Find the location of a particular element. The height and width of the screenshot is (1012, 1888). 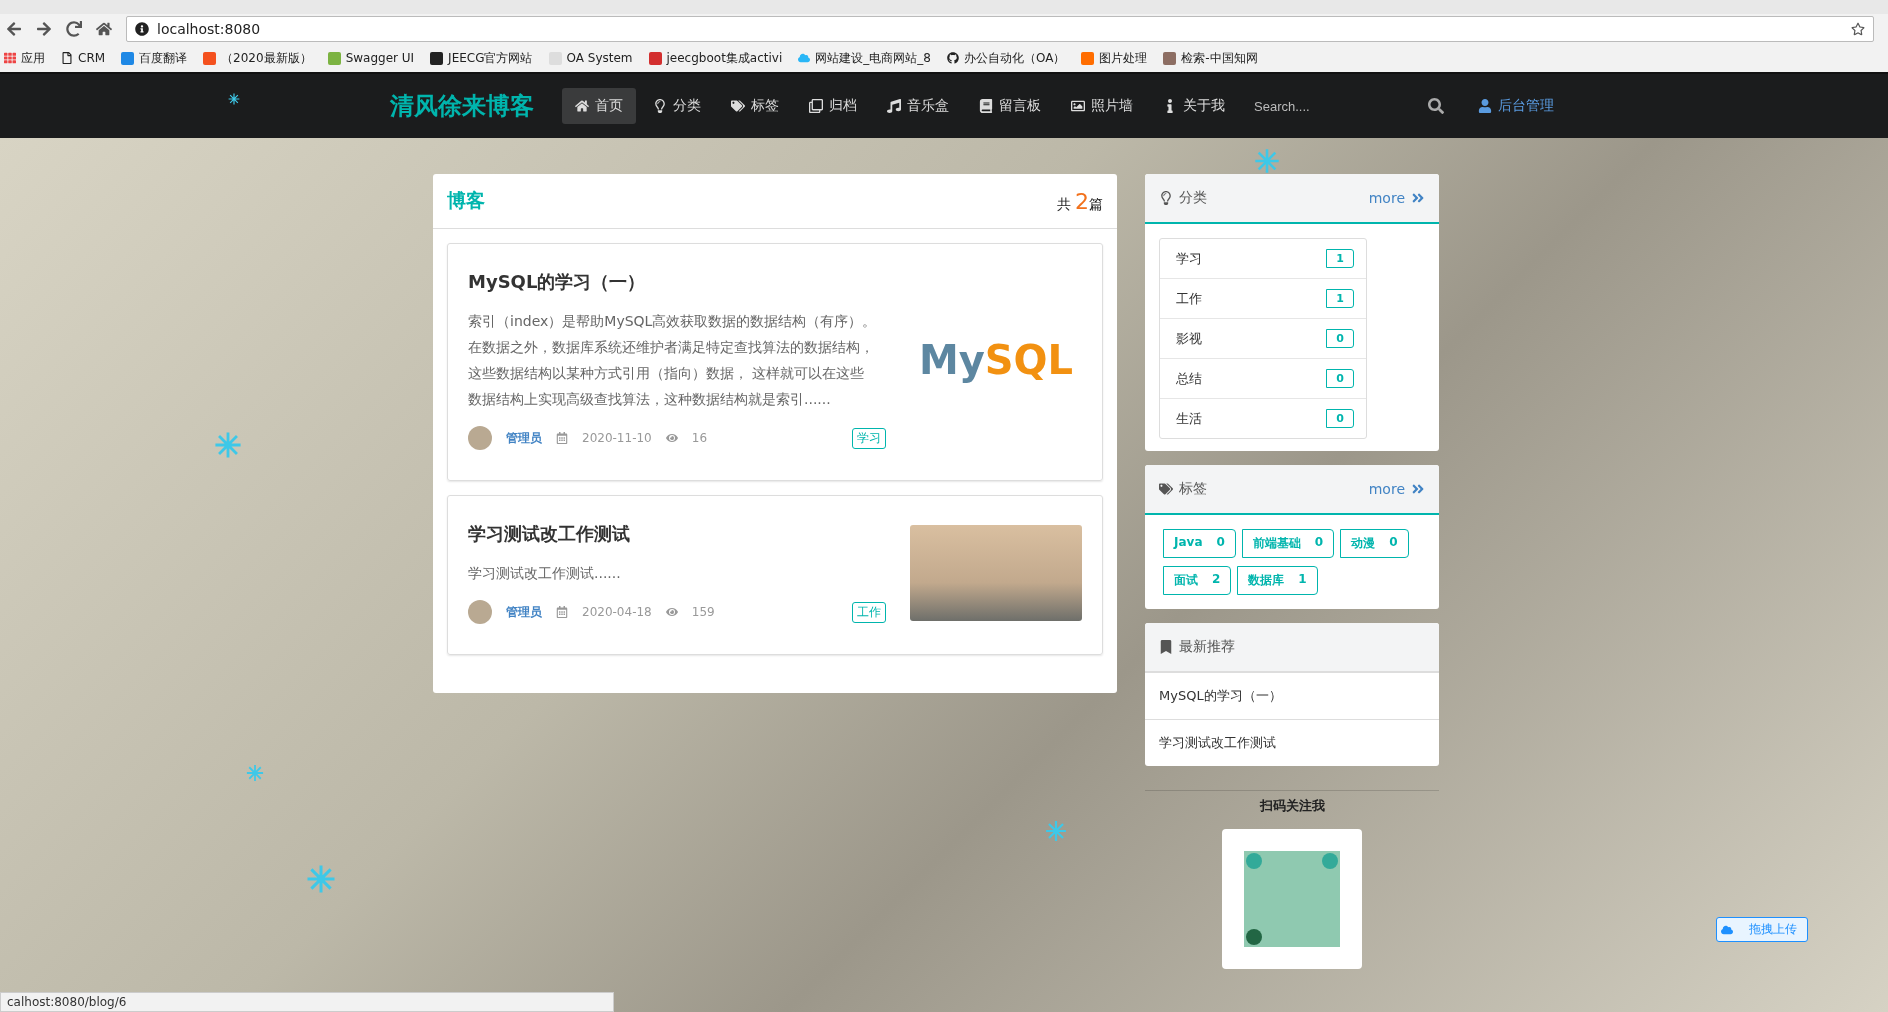

copy-icon is located at coordinates (816, 106).